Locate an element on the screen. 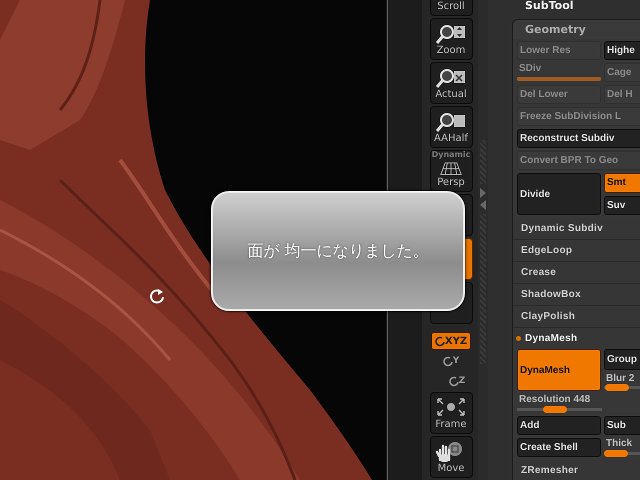  rotate-cursor-icon is located at coordinates (157, 296).